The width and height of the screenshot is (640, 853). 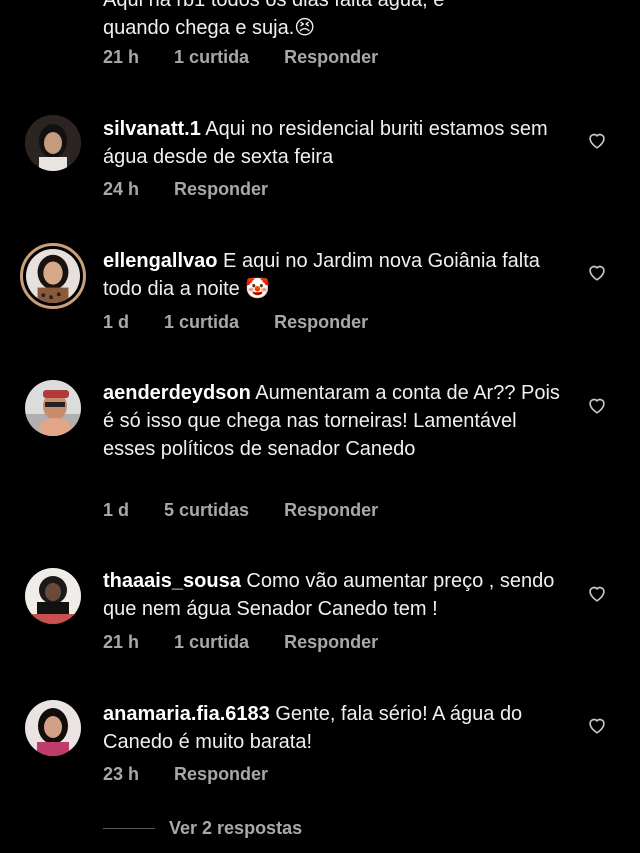 I want to click on comment-username: anamaria.fia.6183, so click(x=186, y=714).